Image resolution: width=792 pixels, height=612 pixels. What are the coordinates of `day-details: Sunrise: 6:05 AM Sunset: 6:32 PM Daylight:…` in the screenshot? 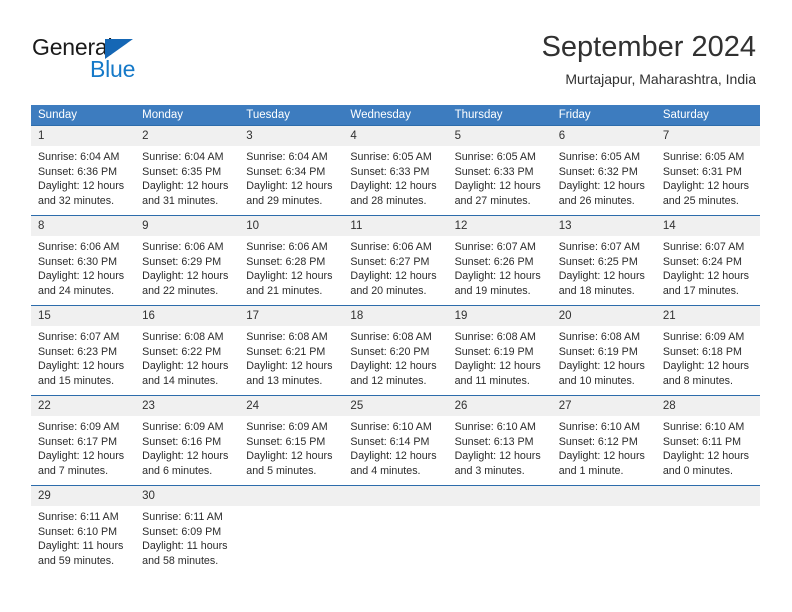 It's located at (604, 177).